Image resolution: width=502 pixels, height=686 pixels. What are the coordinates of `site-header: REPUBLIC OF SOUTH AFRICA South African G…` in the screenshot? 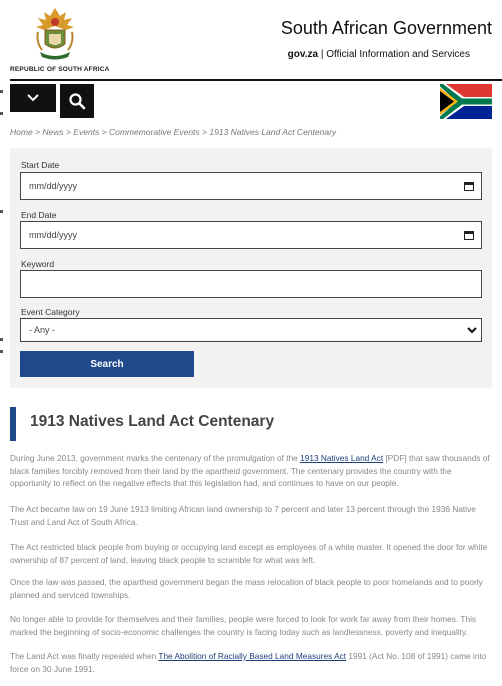 It's located at (251, 40).